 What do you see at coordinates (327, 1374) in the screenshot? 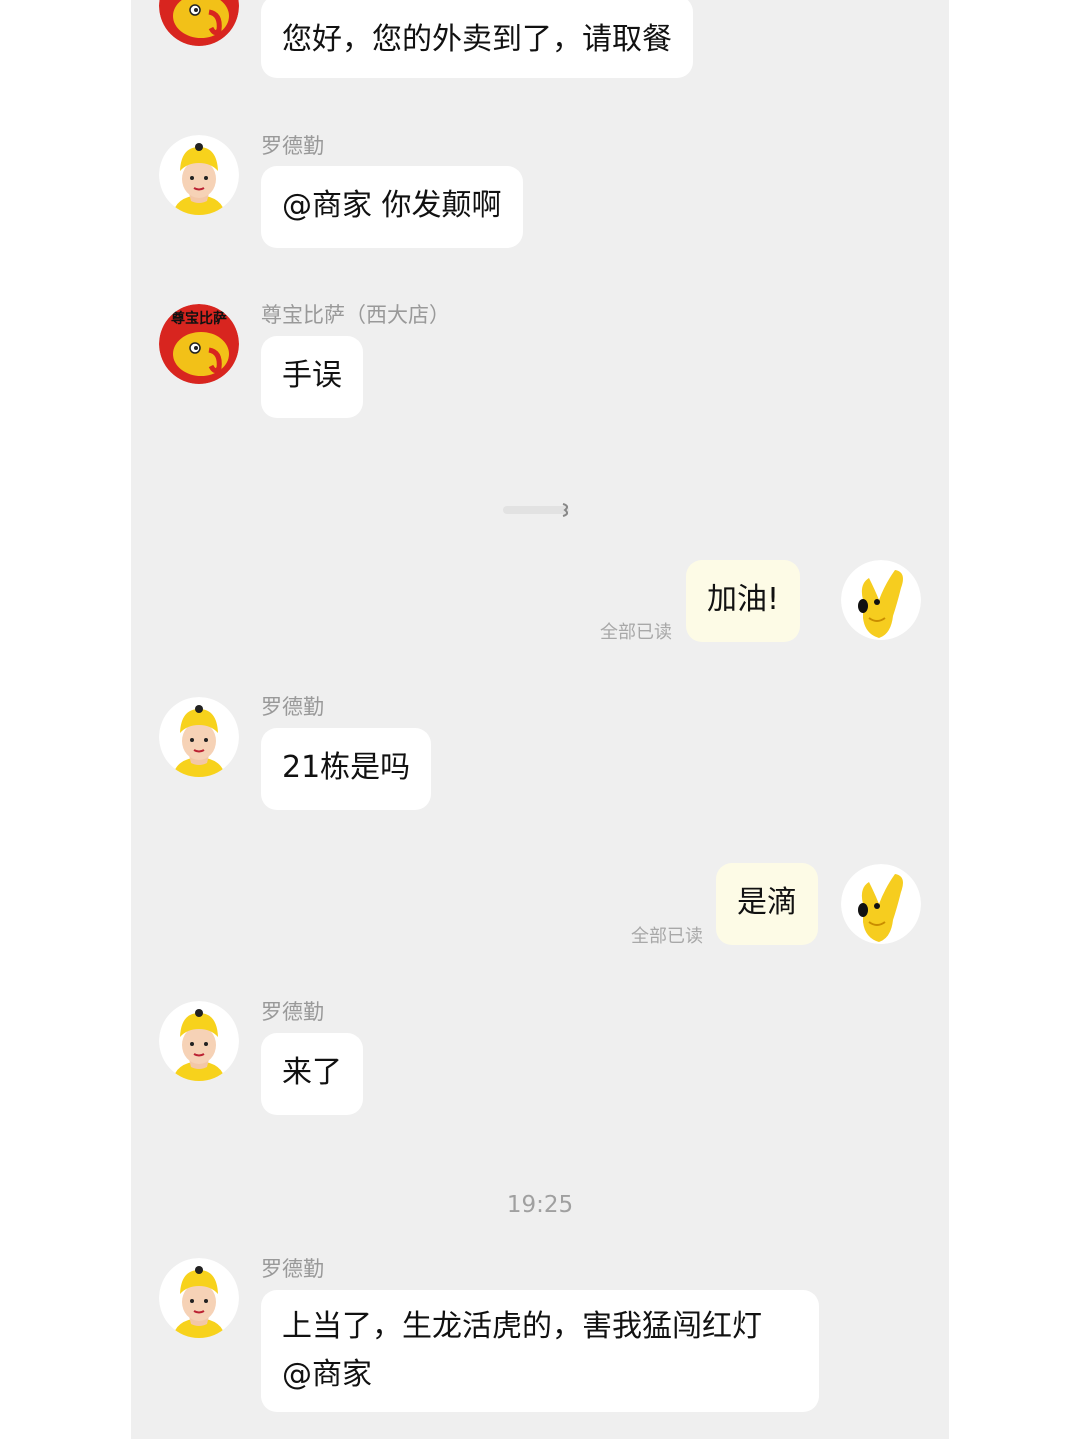
I see `message-text-line: @商家` at bounding box center [327, 1374].